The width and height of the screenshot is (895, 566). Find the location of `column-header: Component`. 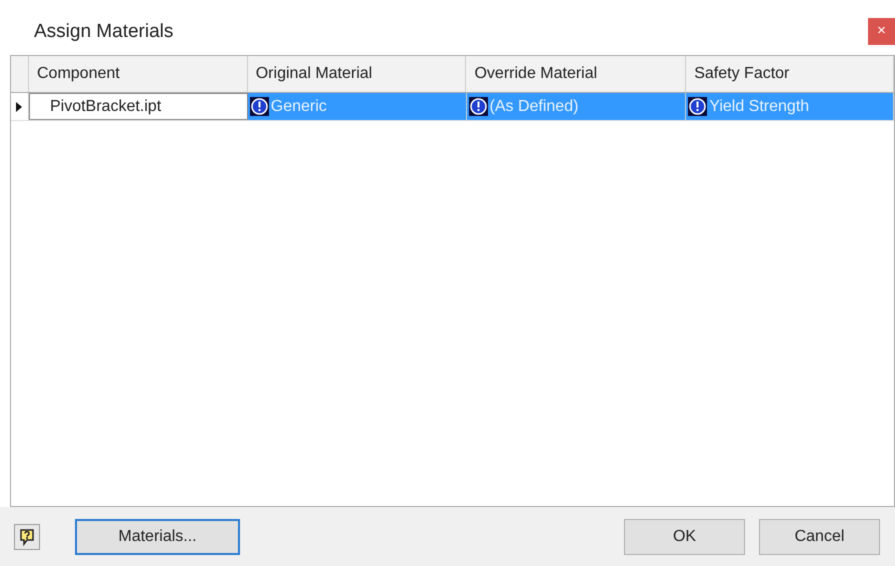

column-header: Component is located at coordinates (138, 74).